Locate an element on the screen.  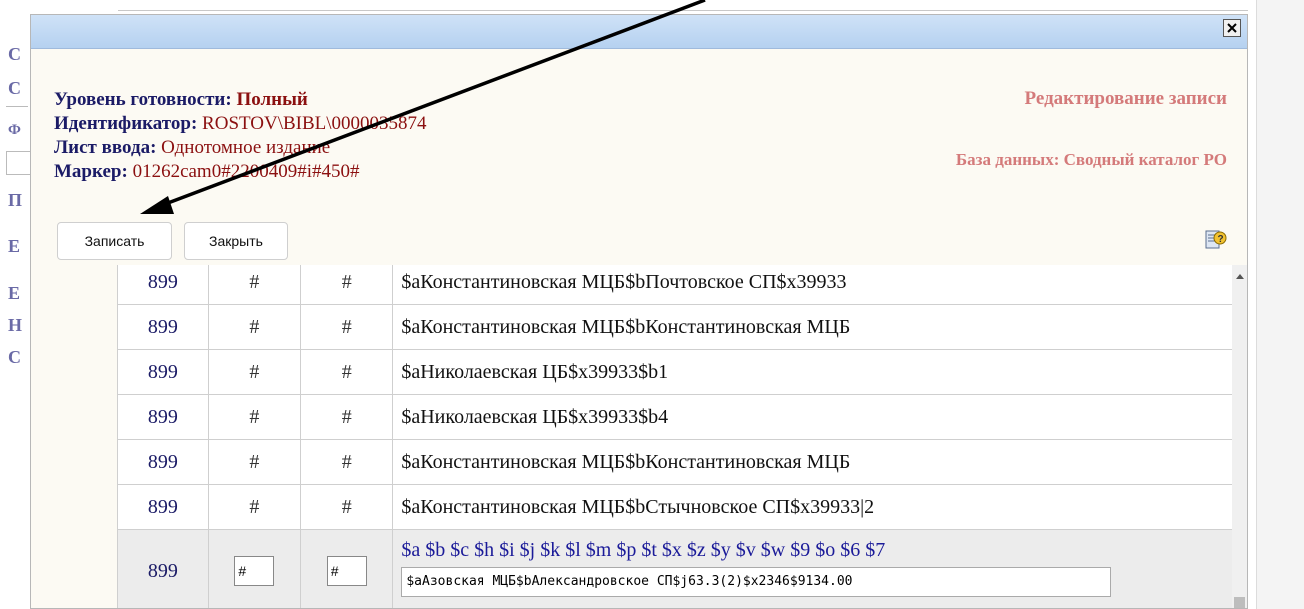
input-sheet-value: Однотомное издание is located at coordinates (246, 147).